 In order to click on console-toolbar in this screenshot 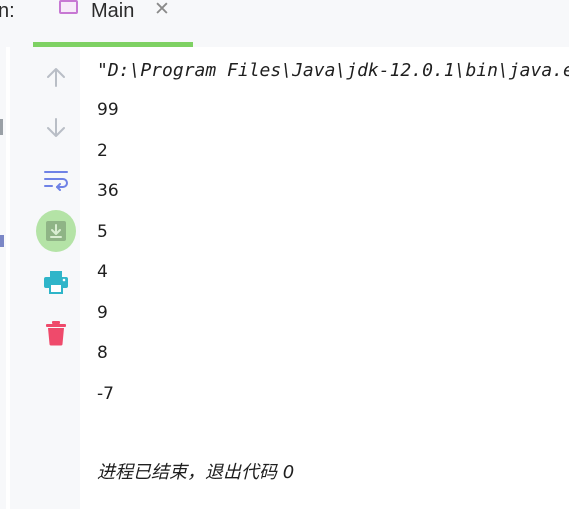, I will do `click(45, 278)`.